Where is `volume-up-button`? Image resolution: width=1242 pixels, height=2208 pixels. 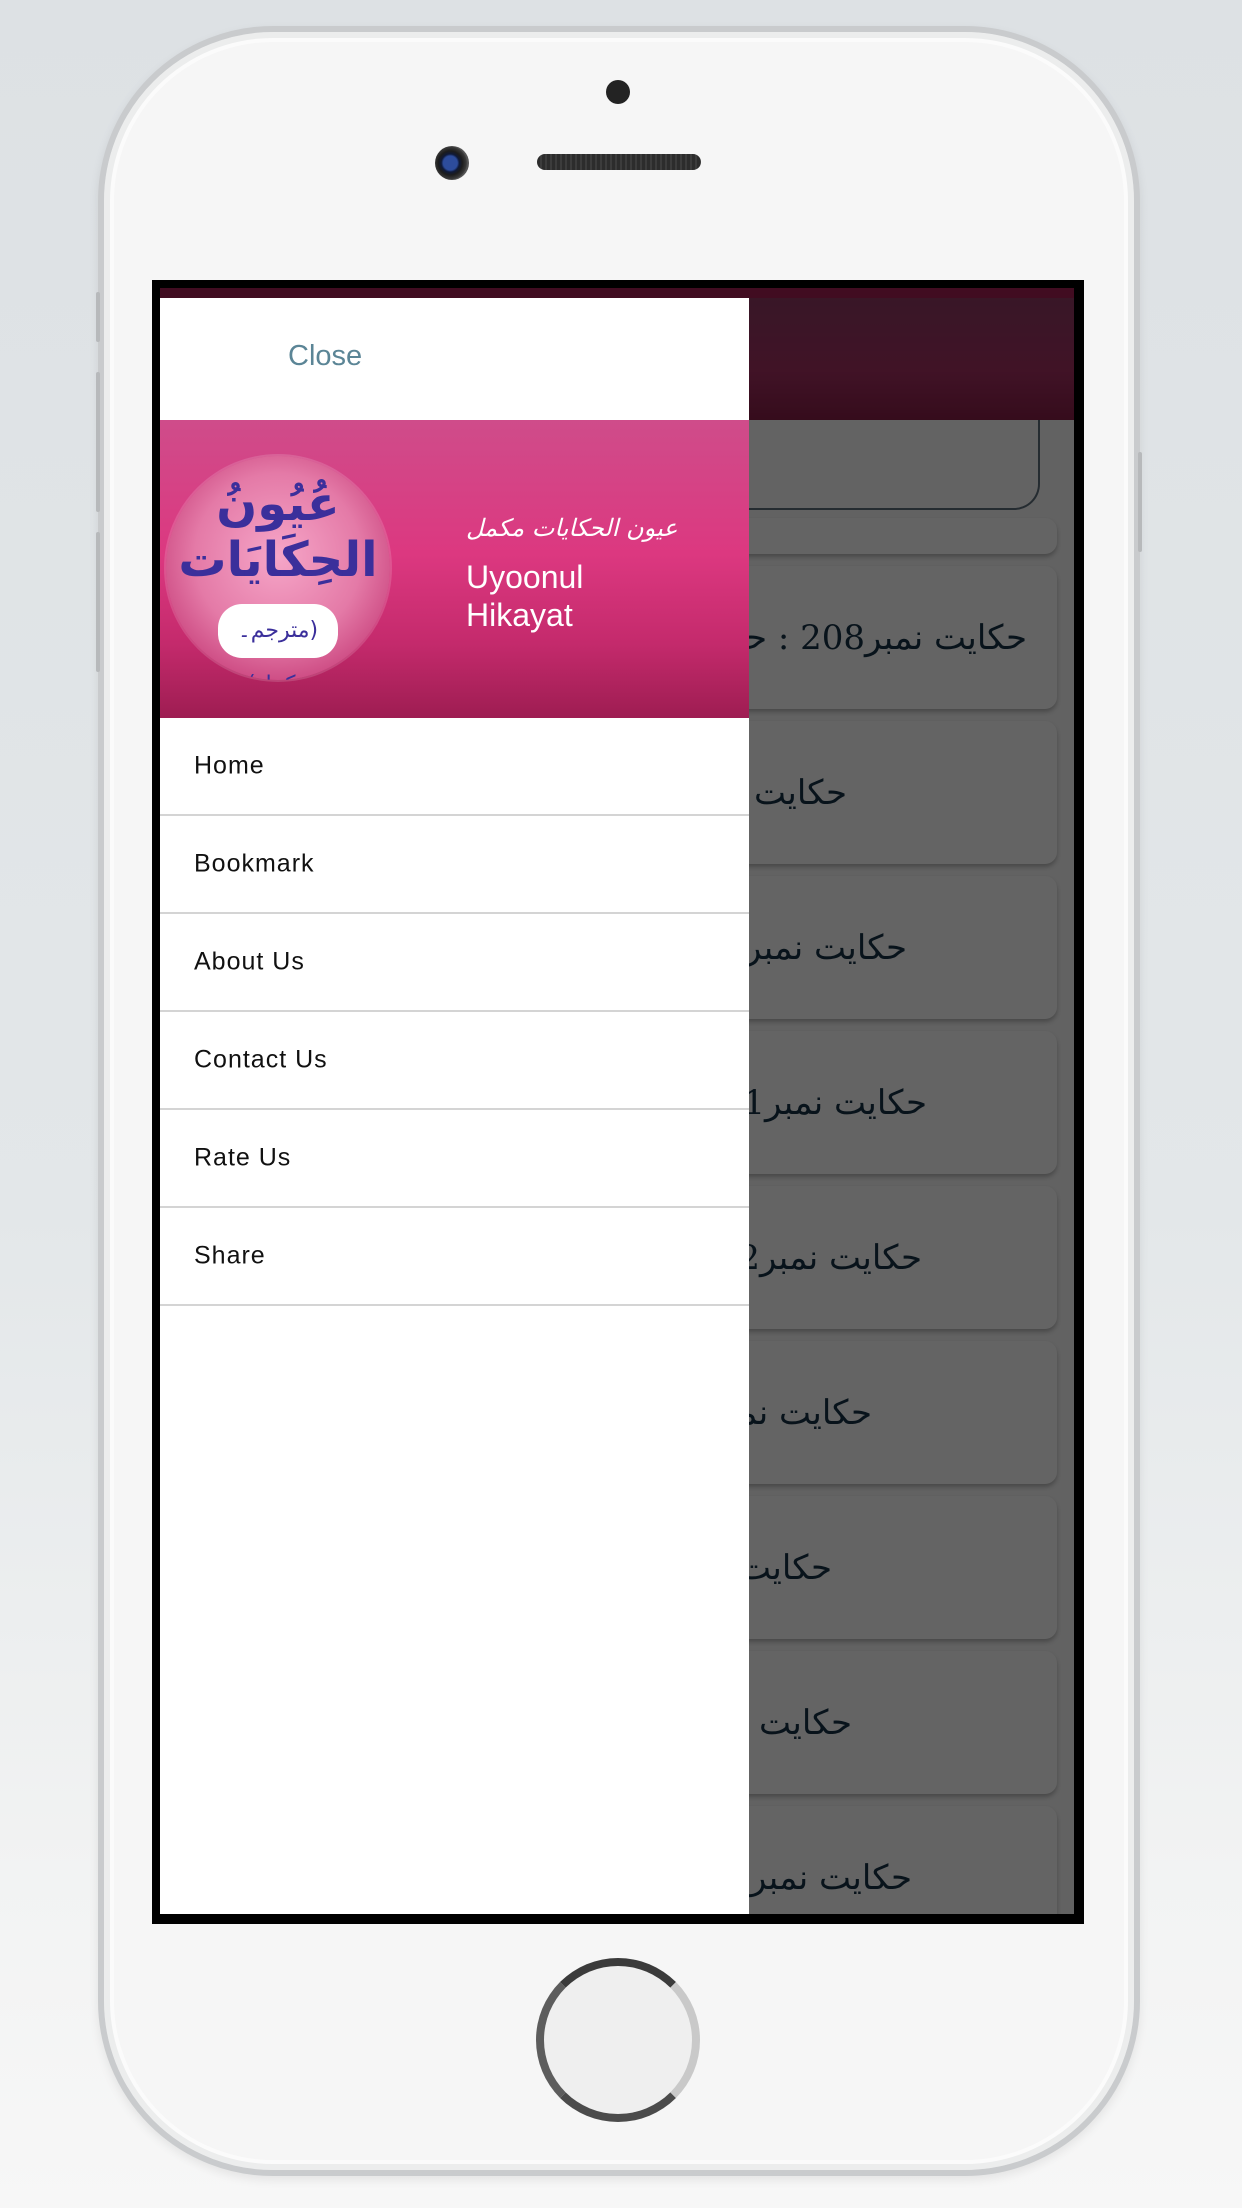
volume-up-button is located at coordinates (98, 317).